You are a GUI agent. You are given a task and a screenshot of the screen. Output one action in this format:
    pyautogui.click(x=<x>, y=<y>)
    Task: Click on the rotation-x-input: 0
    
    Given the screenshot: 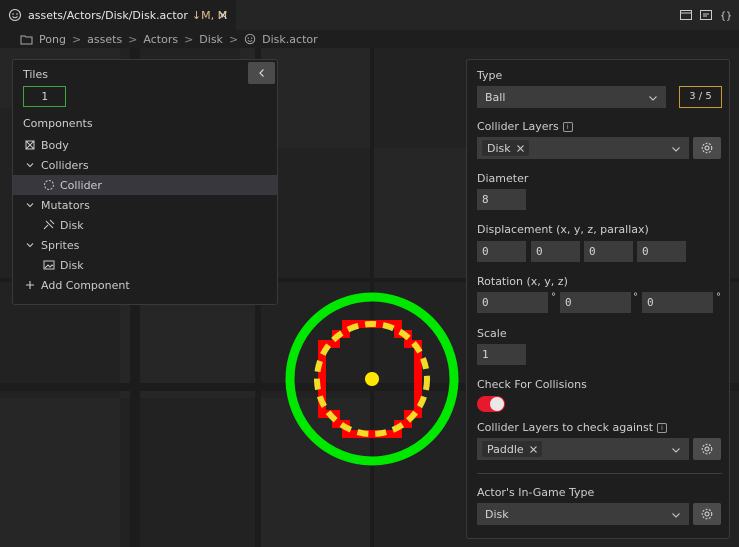 What is the action you would take?
    pyautogui.click(x=512, y=302)
    